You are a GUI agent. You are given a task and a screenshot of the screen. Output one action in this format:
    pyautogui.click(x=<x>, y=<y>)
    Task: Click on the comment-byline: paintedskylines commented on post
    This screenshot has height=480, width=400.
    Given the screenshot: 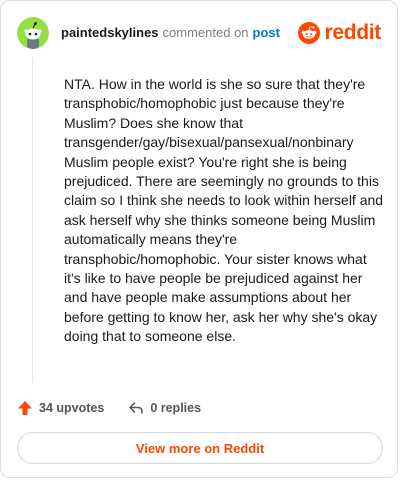 What is the action you would take?
    pyautogui.click(x=170, y=33)
    